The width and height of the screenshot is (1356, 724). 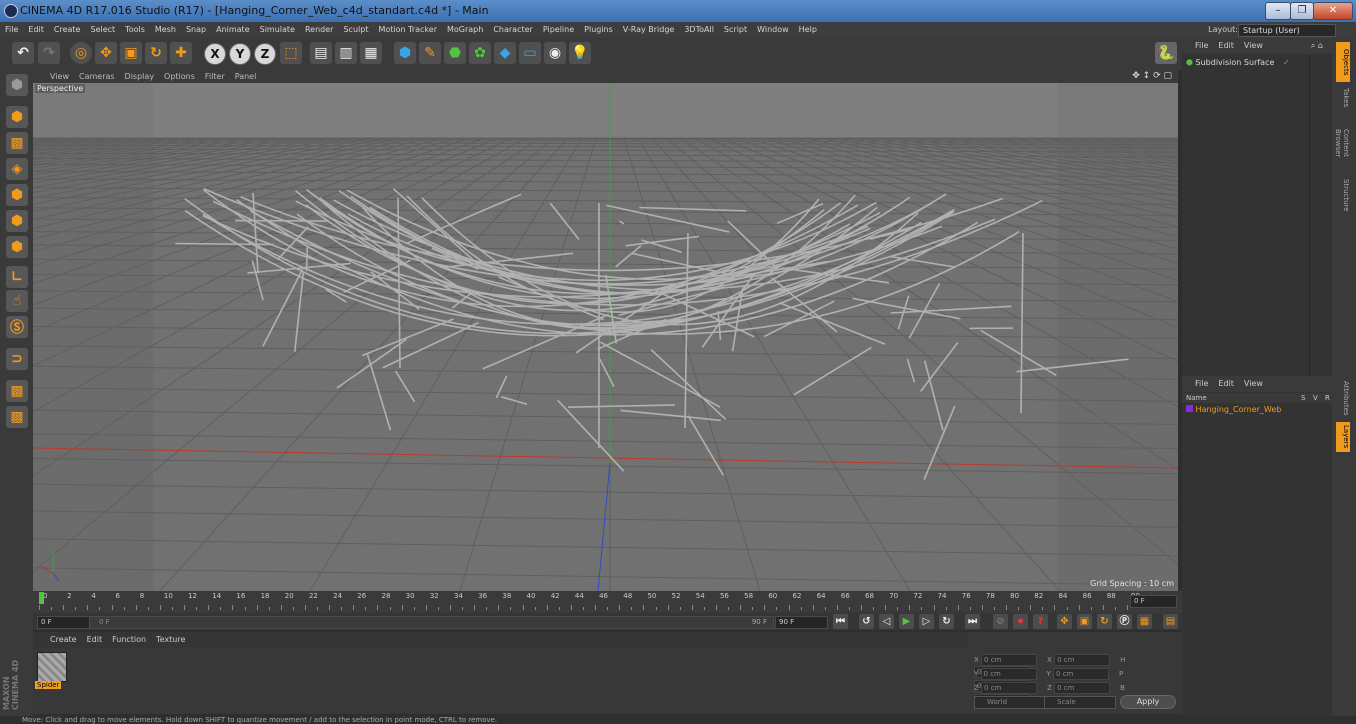 What do you see at coordinates (1343, 98) in the screenshot?
I see `tab-takes: Takes` at bounding box center [1343, 98].